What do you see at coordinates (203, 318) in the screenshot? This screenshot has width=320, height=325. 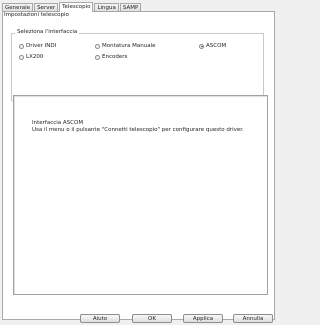 I see `apply-button: Applica` at bounding box center [203, 318].